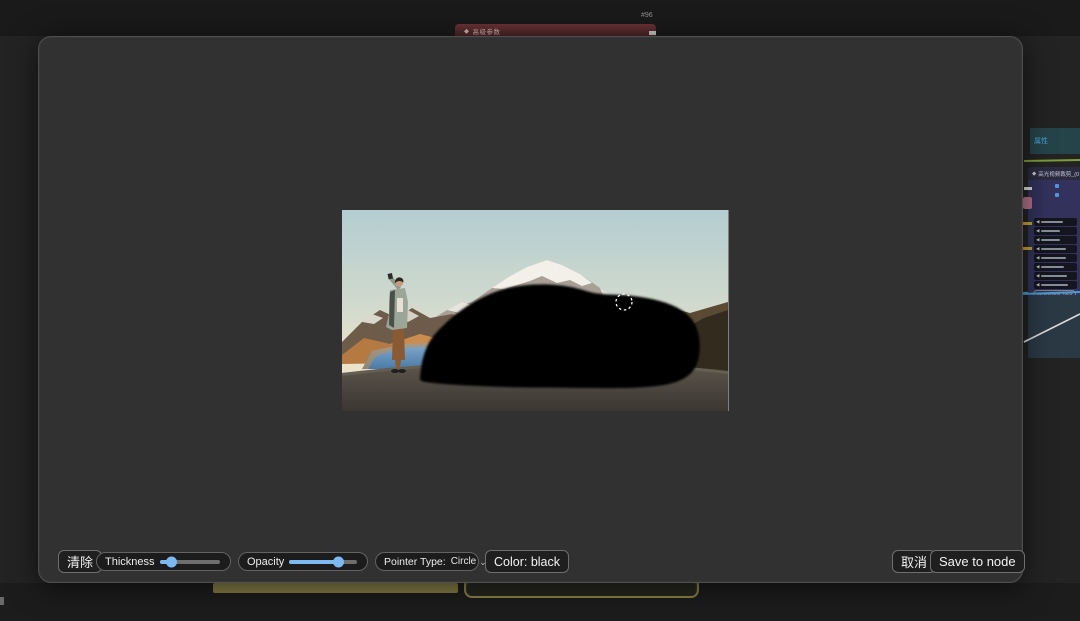  Describe the element at coordinates (190, 561) in the screenshot. I see `thickness-slider` at that location.